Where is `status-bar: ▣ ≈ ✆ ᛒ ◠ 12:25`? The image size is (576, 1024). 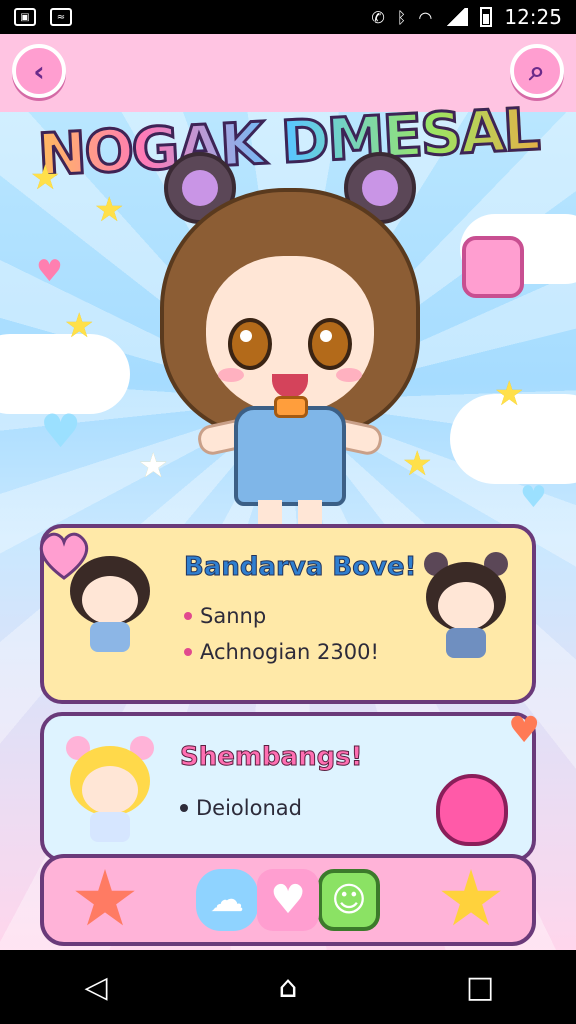 status-bar: ▣ ≈ ✆ ᛒ ◠ 12:25 is located at coordinates (288, 17).